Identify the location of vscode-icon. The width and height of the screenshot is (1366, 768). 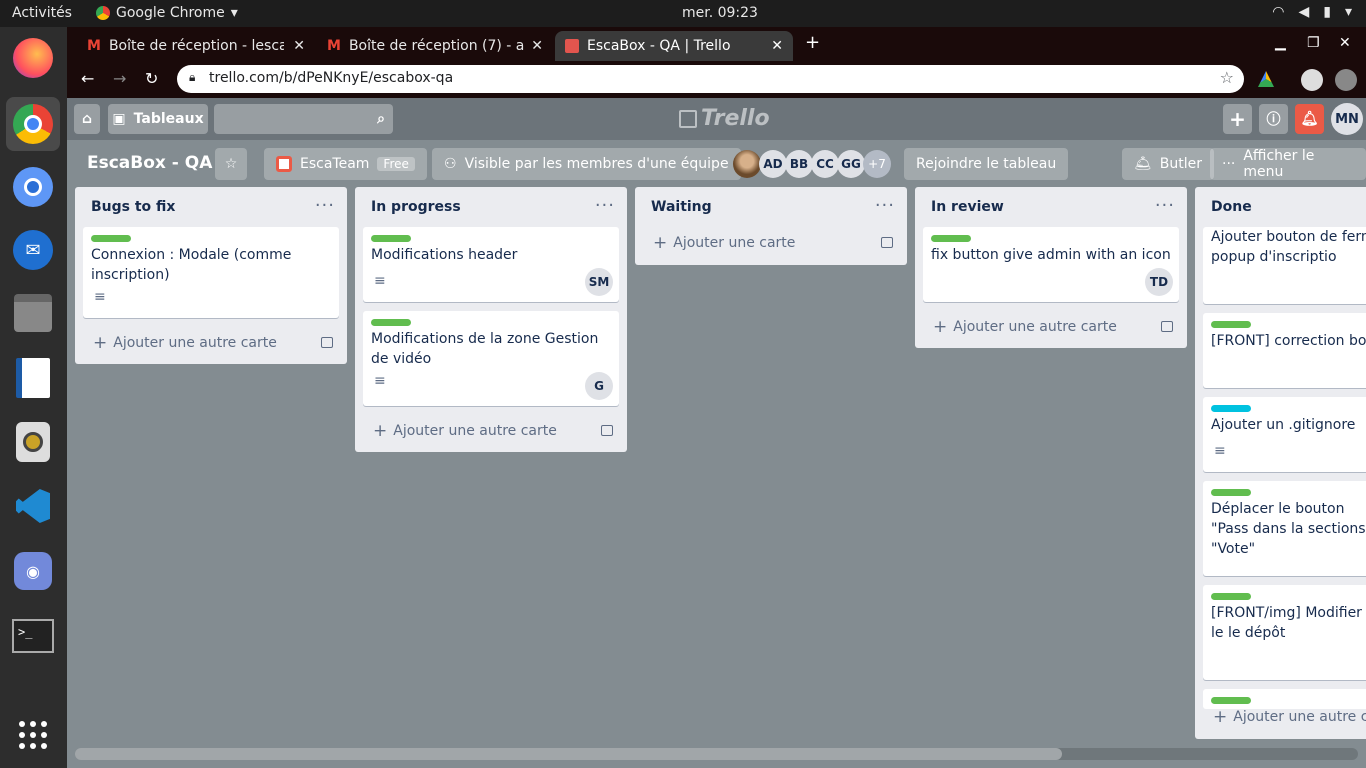
(33, 506).